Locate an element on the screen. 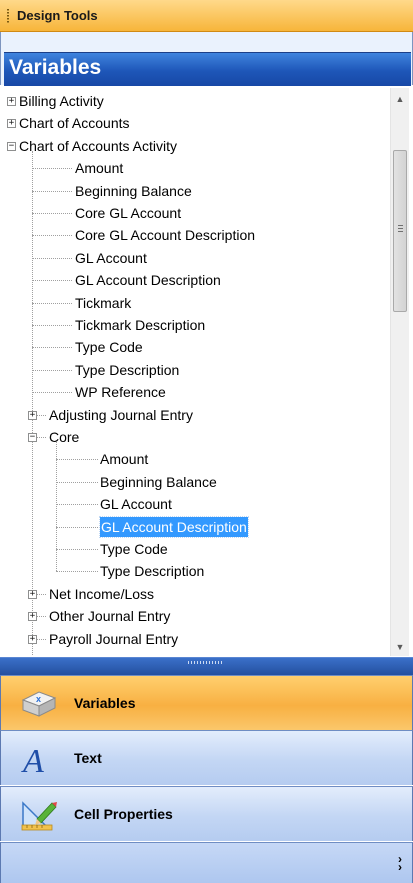 Image resolution: width=413 pixels, height=883 pixels. chevron-double-down-icon: › › is located at coordinates (400, 863).